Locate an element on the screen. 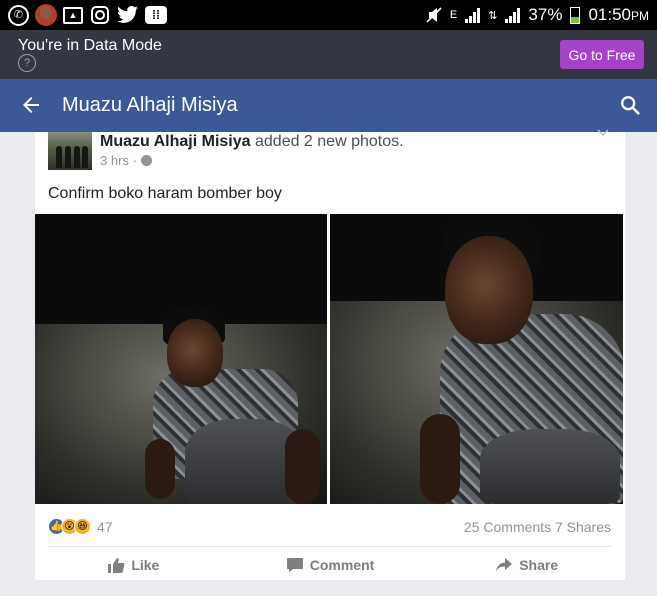  like-label: Like is located at coordinates (145, 565).